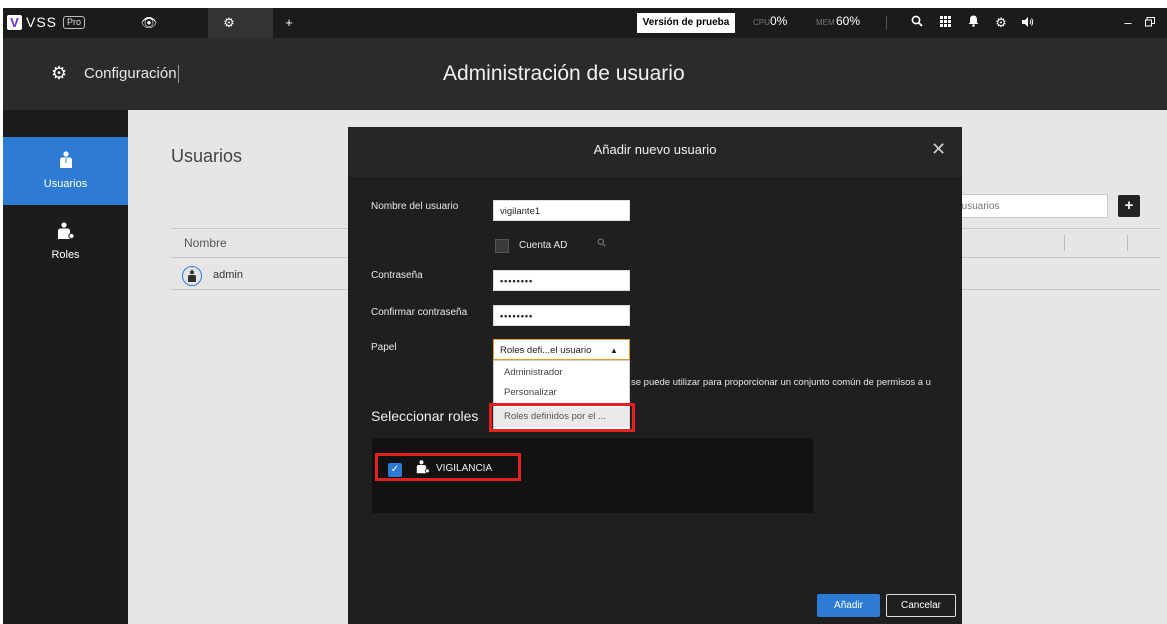 The height and width of the screenshot is (624, 1167). What do you see at coordinates (562, 417) in the screenshot?
I see `highlight-box-dropdown-option` at bounding box center [562, 417].